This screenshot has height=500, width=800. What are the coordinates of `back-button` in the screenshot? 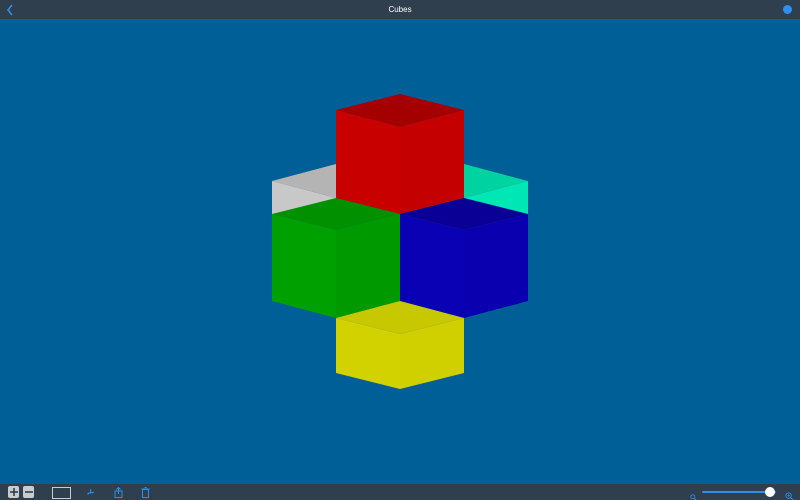 It's located at (10, 9).